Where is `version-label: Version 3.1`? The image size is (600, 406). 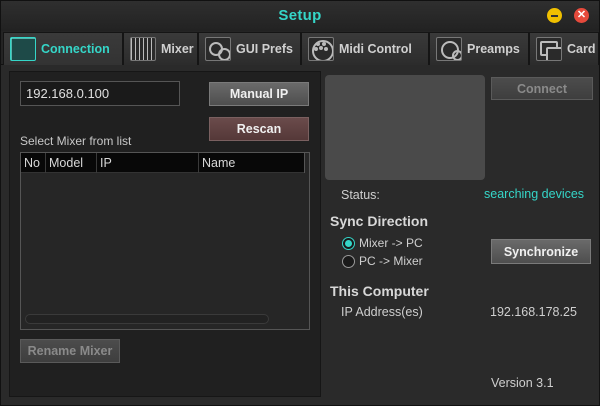 version-label: Version 3.1 is located at coordinates (522, 383).